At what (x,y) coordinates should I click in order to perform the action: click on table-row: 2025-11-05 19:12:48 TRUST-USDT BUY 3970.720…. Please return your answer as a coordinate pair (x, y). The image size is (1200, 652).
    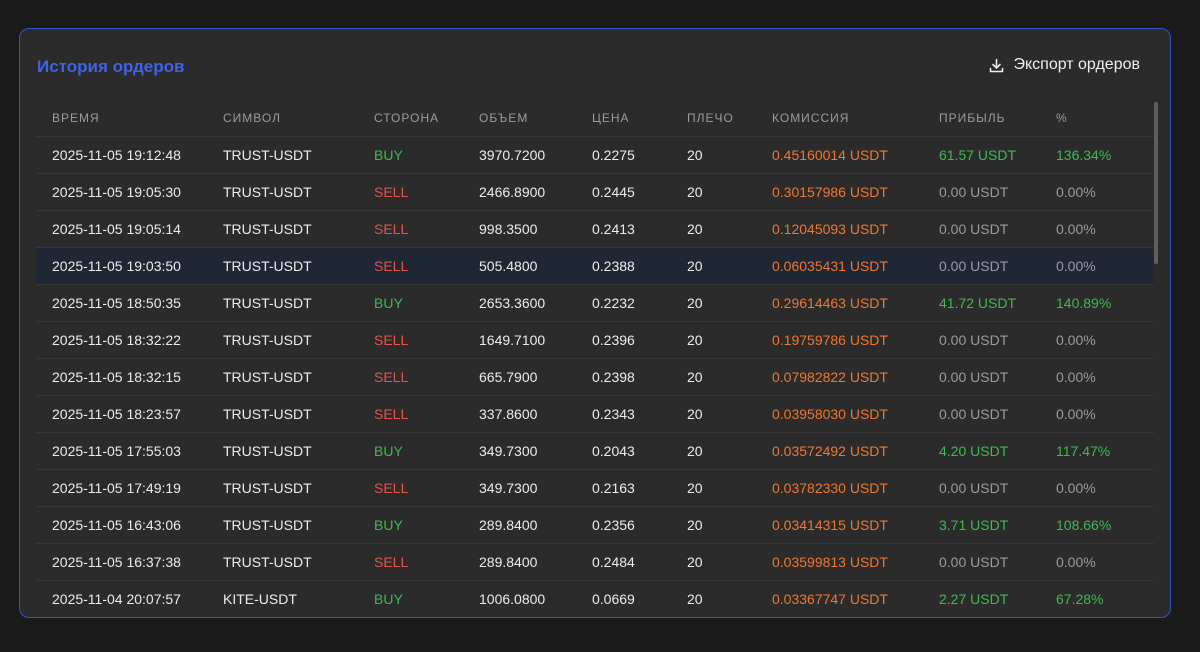
    Looking at the image, I should click on (595, 155).